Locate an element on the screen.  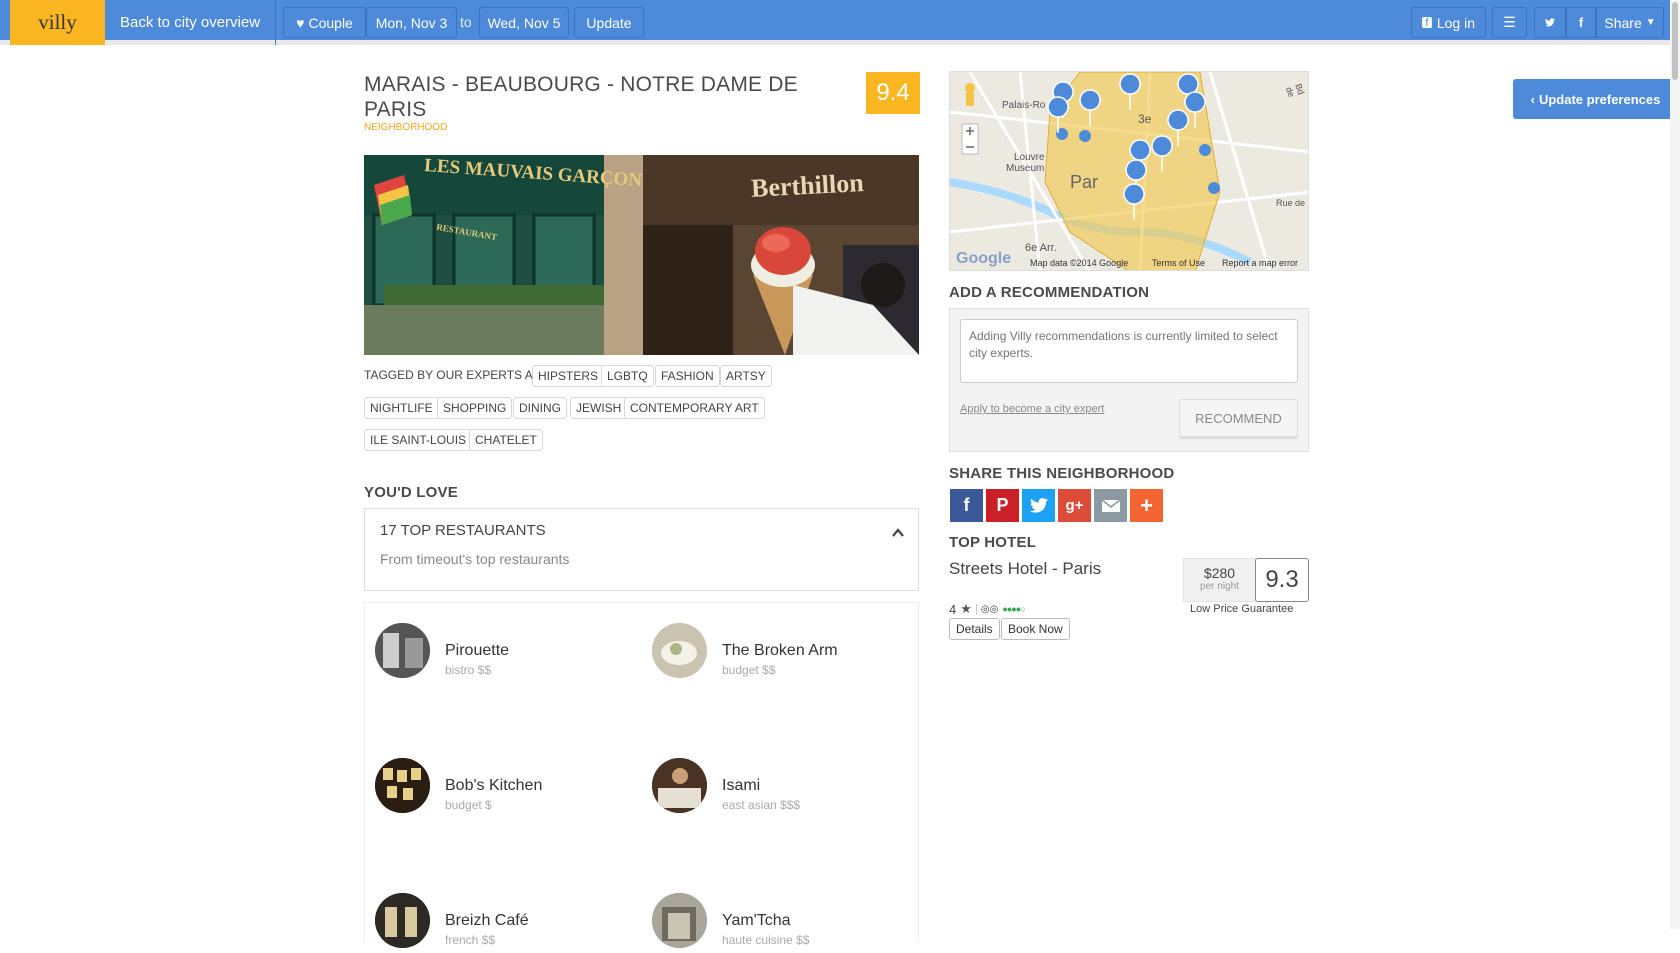
hotel-name-link: Streets Hotel - Paris is located at coordinates (1029, 569).